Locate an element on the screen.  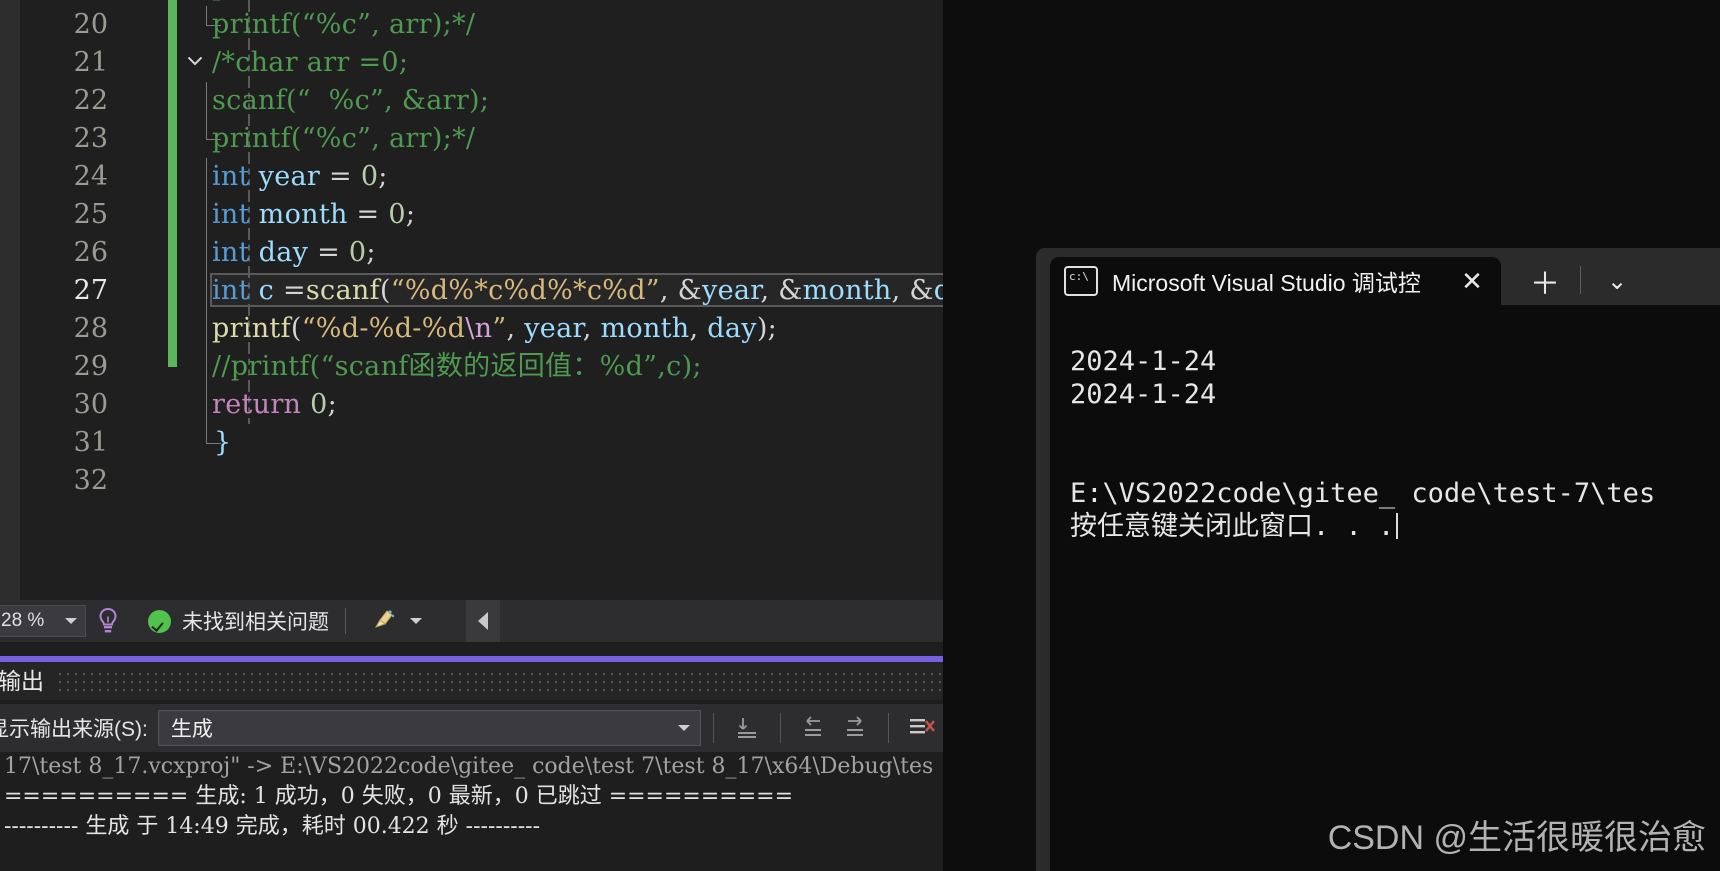
panel-drag-dots is located at coordinates (499, 681).